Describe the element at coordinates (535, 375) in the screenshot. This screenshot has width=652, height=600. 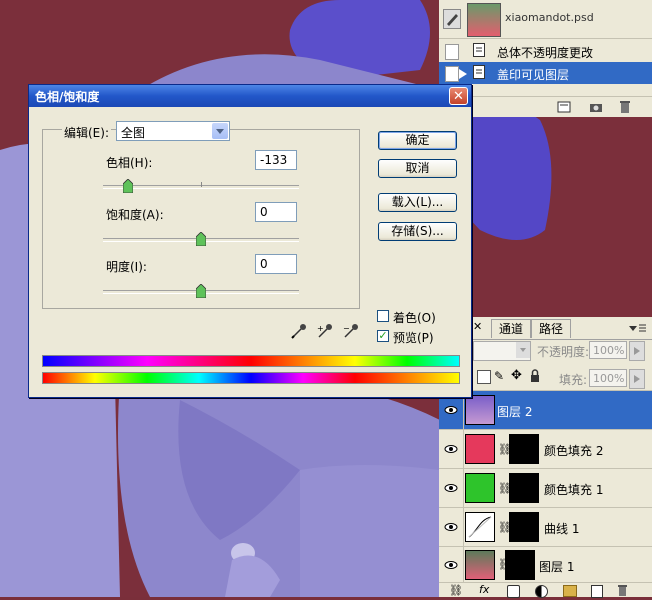
I see `lock-all-icon` at that location.